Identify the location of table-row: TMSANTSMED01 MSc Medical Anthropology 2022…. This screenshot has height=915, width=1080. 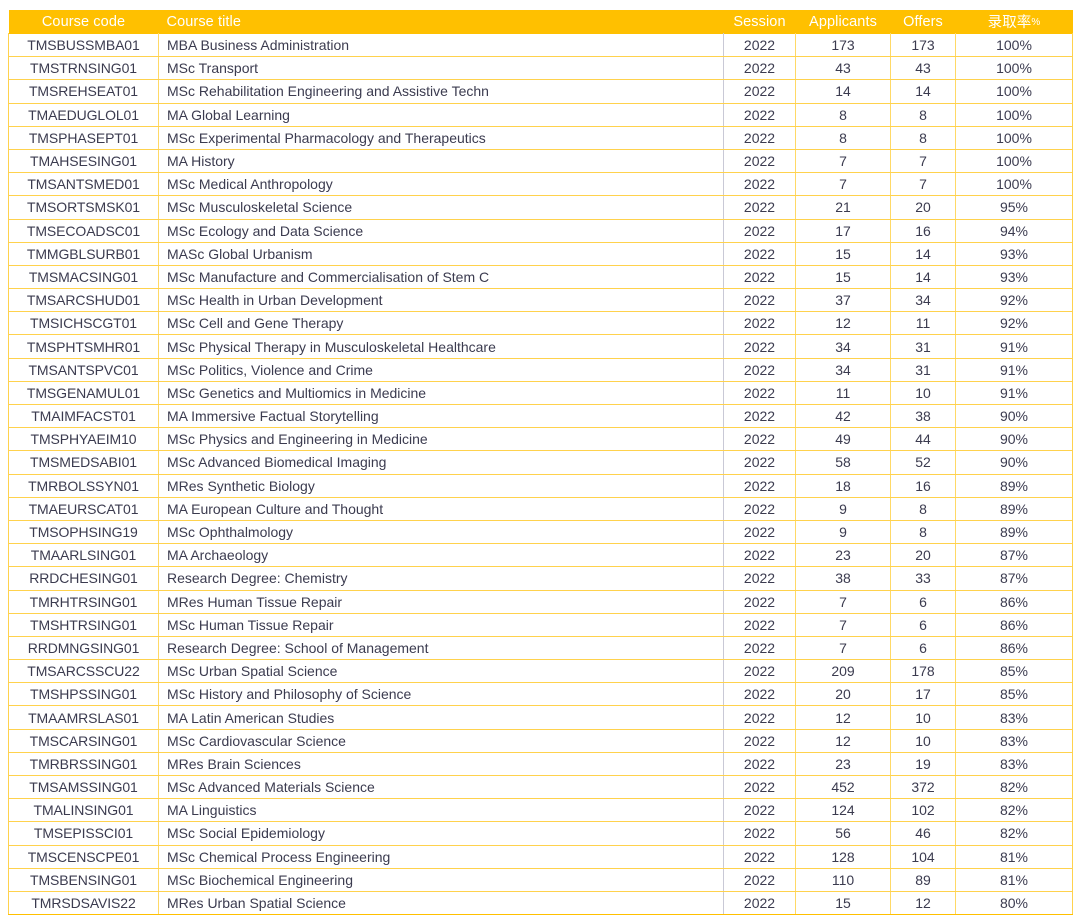
(540, 184).